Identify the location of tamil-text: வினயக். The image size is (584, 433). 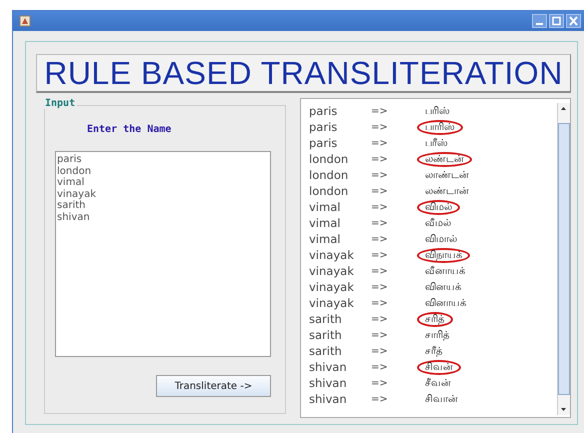
(443, 287).